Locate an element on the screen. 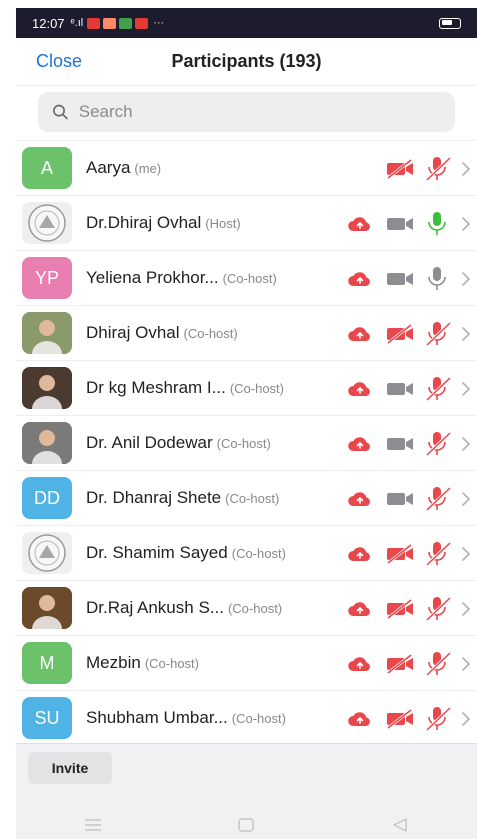  avatar-initials: DD is located at coordinates (47, 497).